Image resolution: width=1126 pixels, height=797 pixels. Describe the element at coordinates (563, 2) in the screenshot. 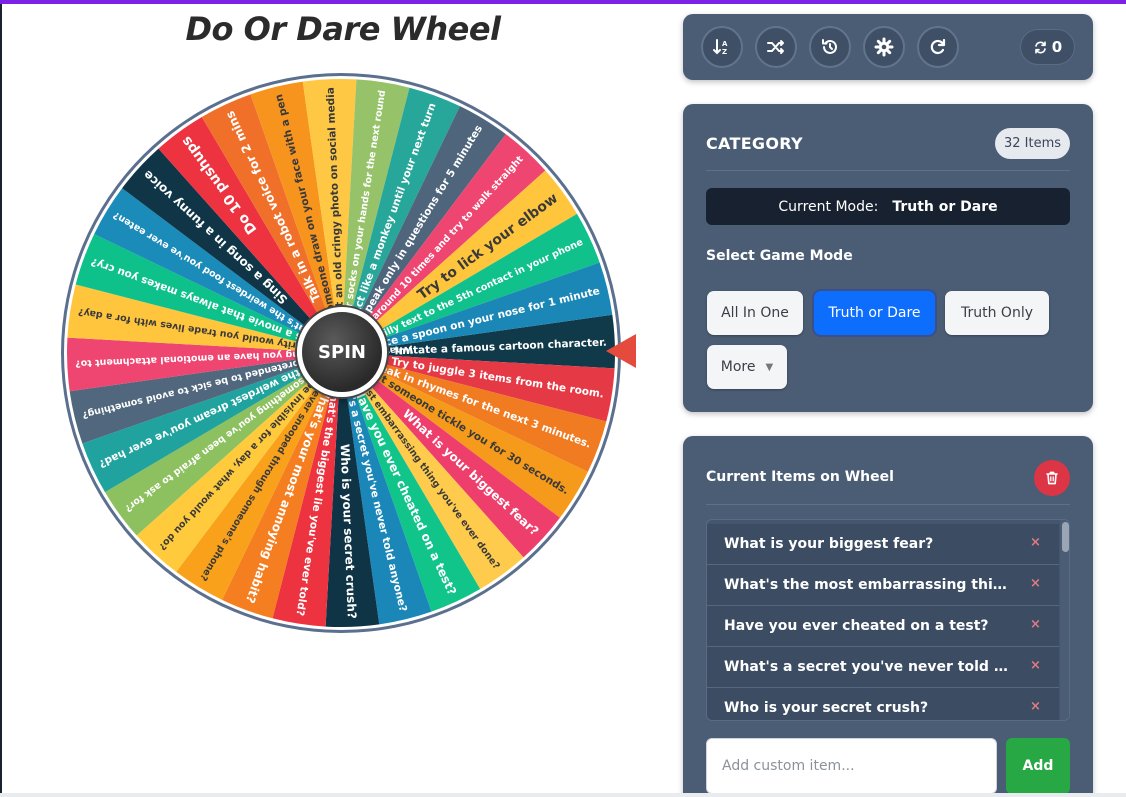

I see `top-accent-bar` at that location.